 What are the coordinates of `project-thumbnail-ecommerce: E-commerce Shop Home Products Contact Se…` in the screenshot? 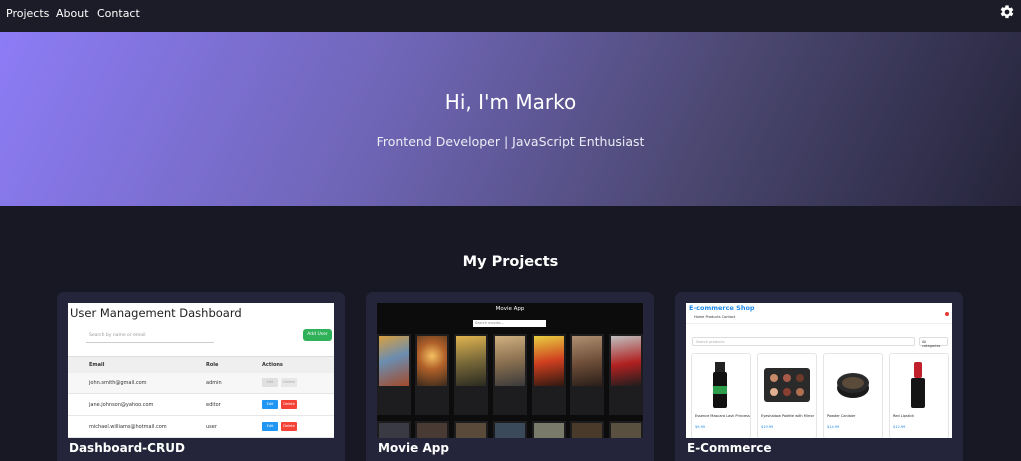 It's located at (819, 370).